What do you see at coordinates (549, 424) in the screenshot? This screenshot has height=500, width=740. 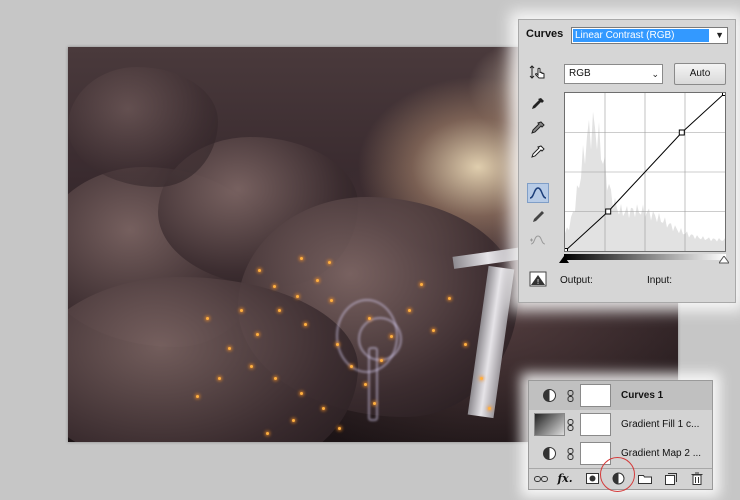 I see `gradient-fill-thumbnail` at bounding box center [549, 424].